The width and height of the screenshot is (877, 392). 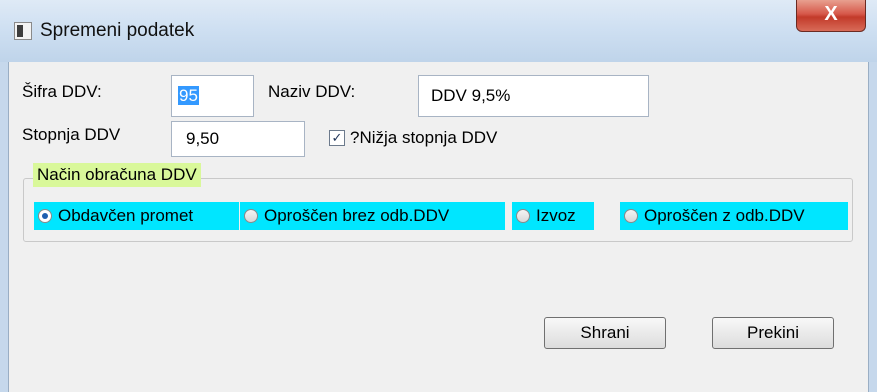 I want to click on window-icon, so click(x=23, y=31).